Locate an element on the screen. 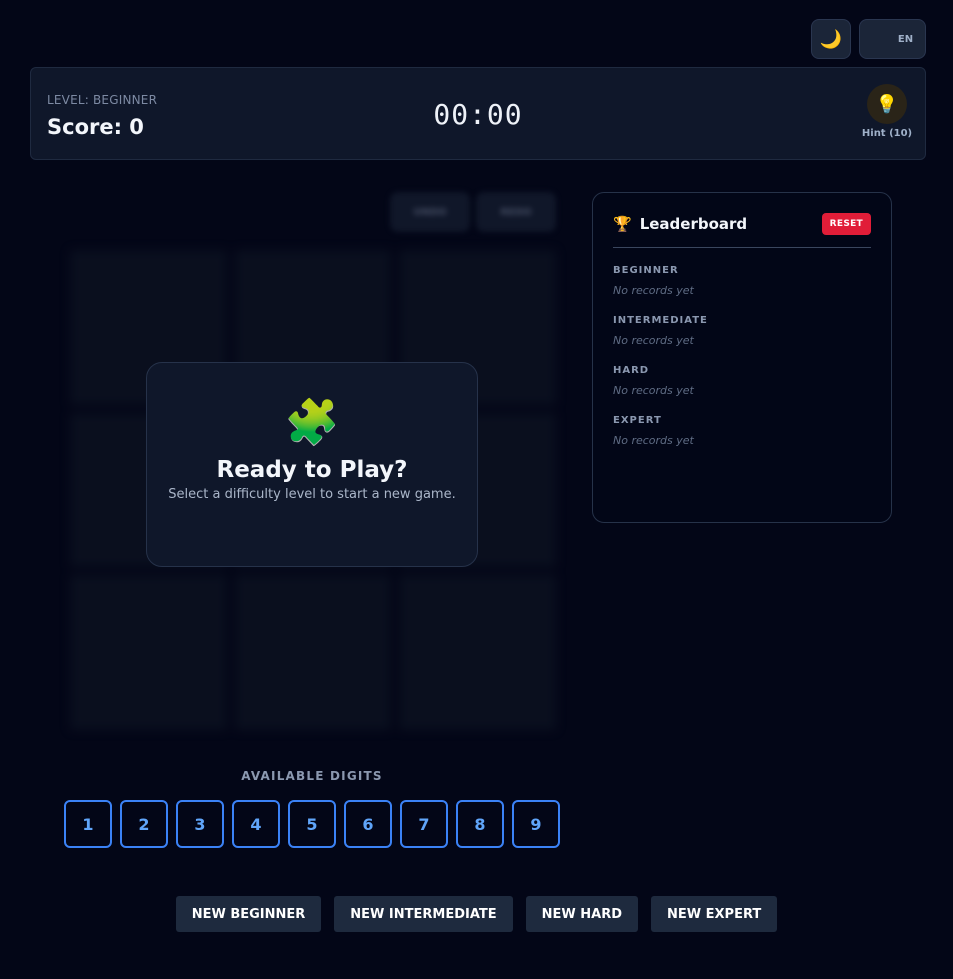 The image size is (953, 979). digit-button-2: 2 is located at coordinates (144, 824).